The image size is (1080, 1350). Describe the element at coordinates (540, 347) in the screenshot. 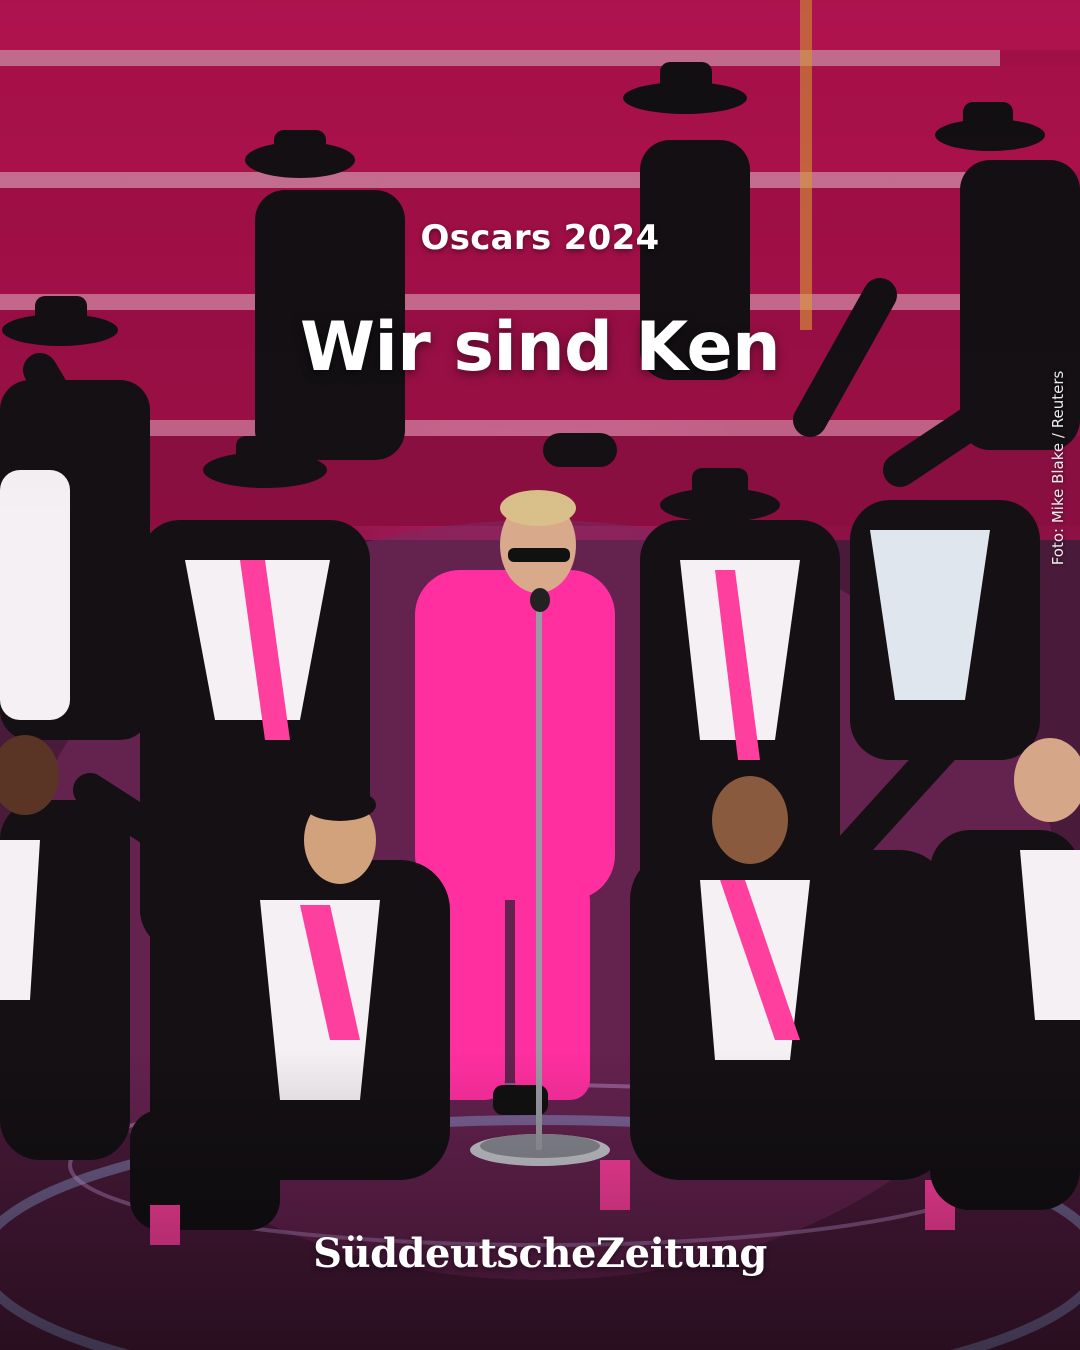

I see `headline: Wir sind Ken` at that location.